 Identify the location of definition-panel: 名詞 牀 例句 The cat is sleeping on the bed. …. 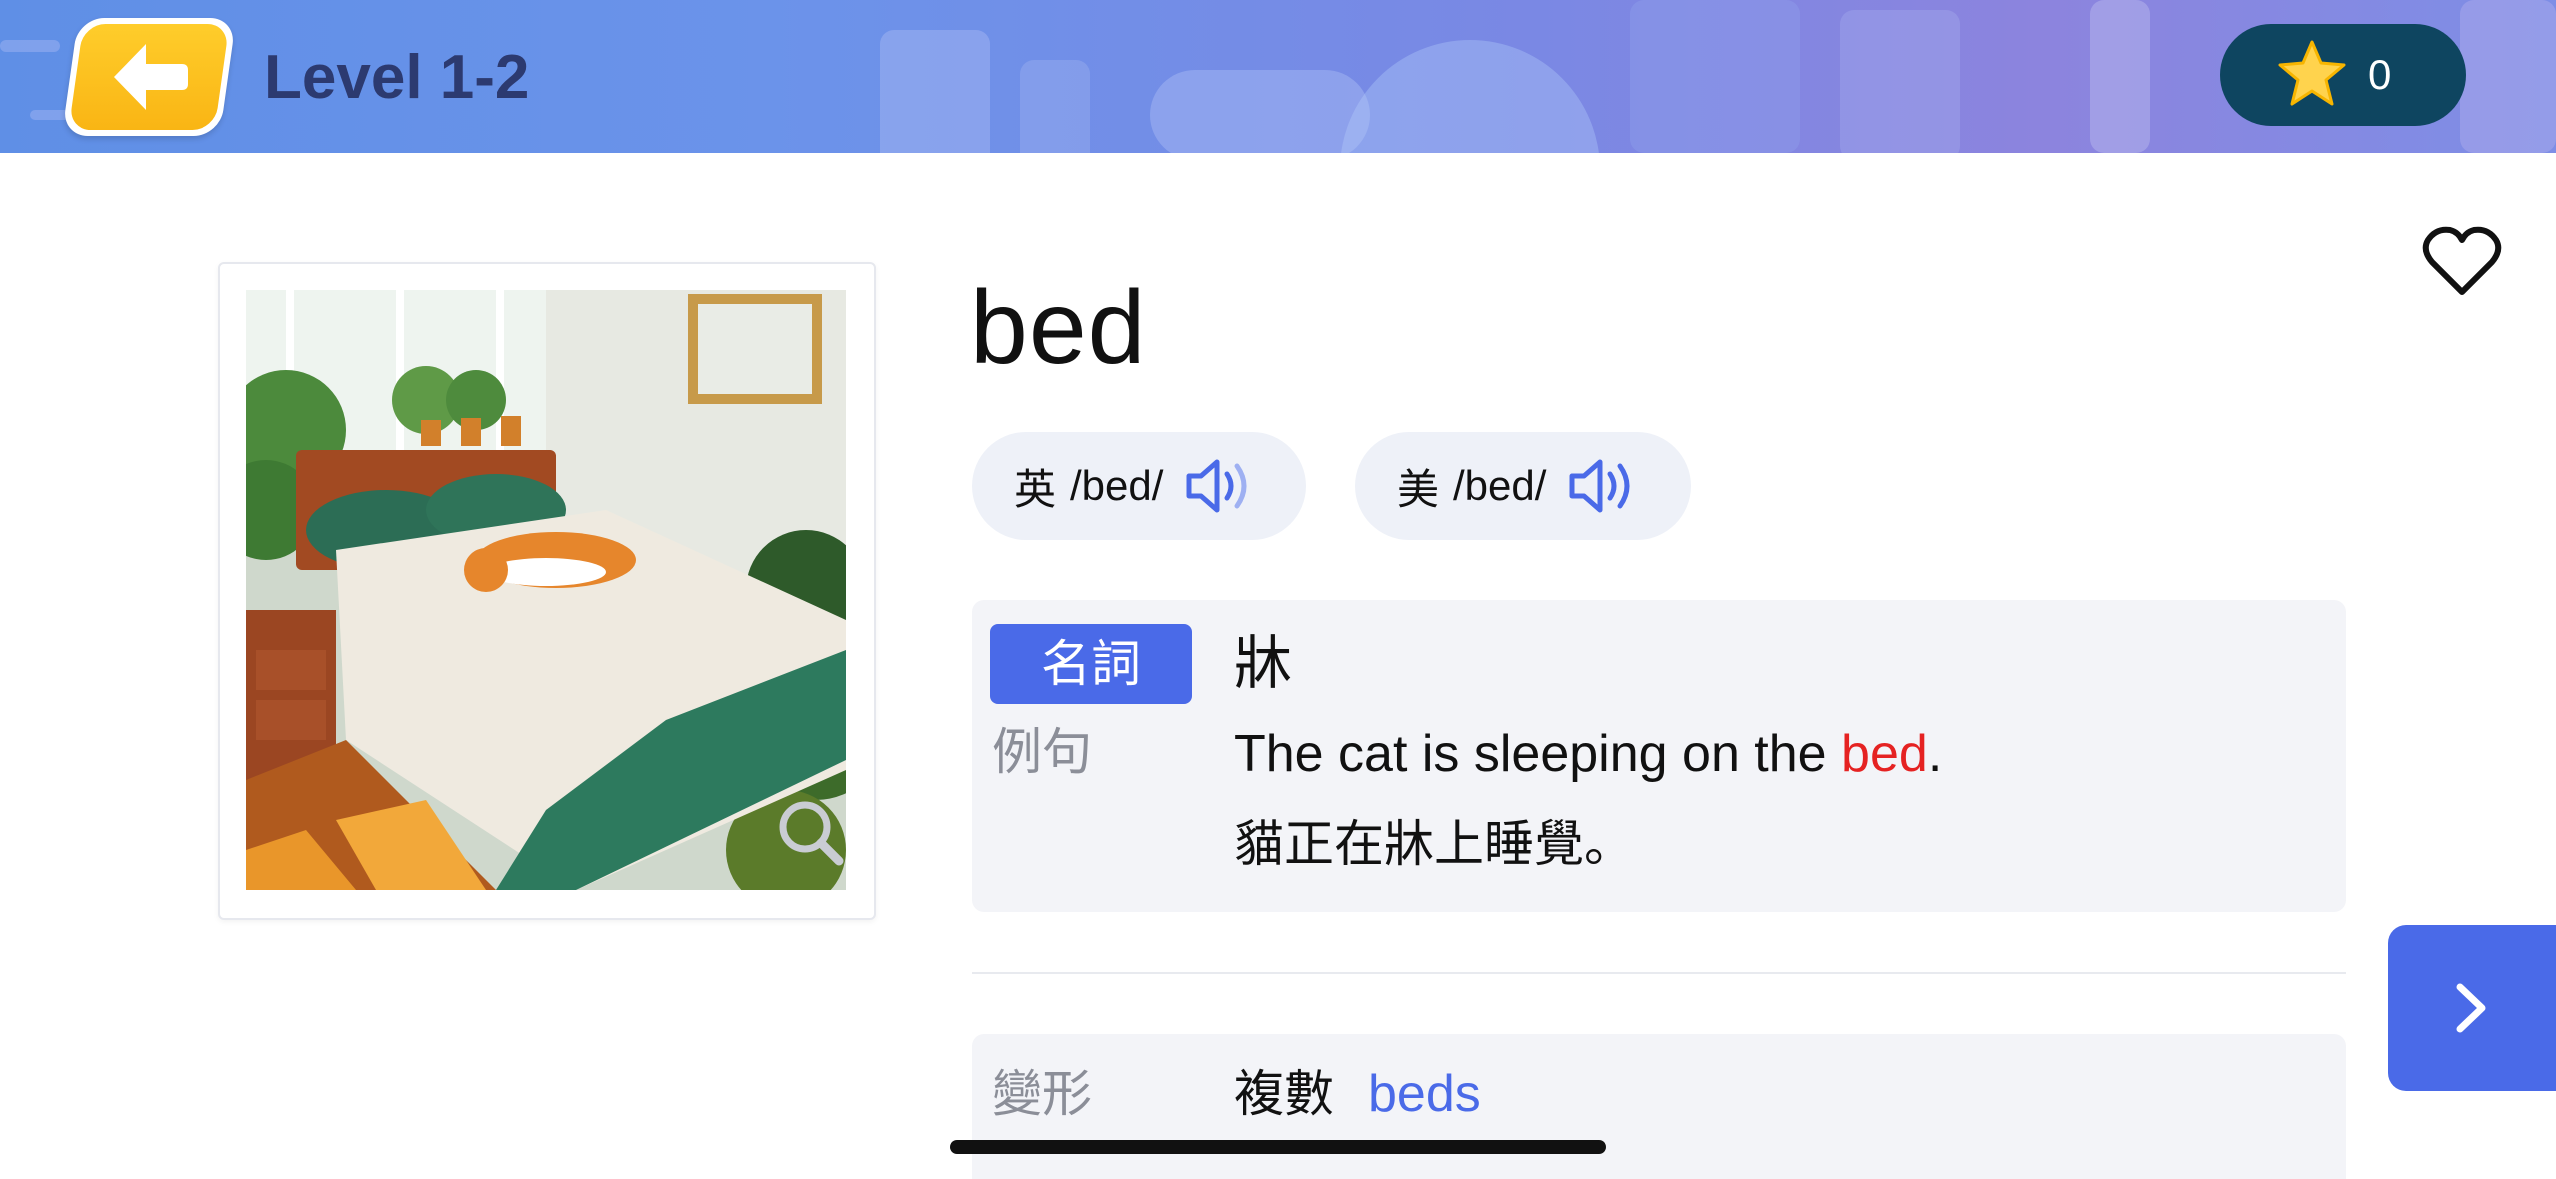
(1659, 756).